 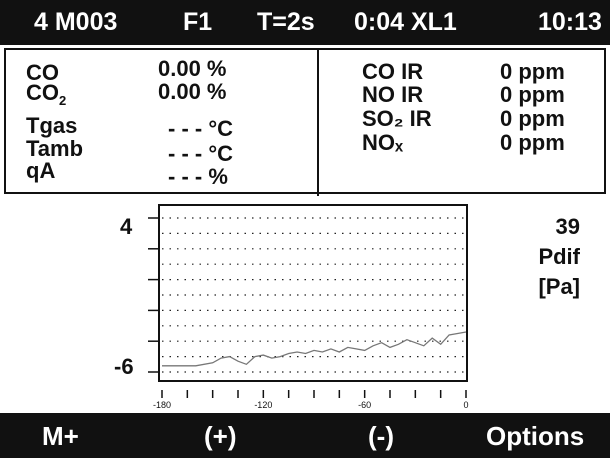 I want to click on reading-qa-value: - - - %, so click(x=198, y=176).